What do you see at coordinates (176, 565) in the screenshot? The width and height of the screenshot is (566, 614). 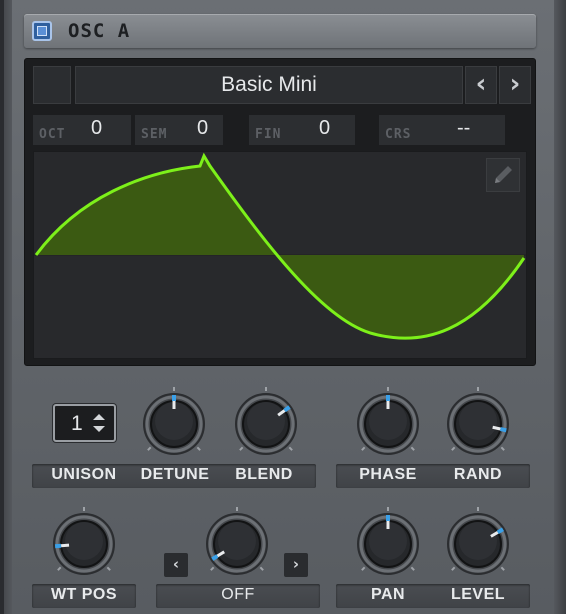 I see `warp-prev-button: ‹` at bounding box center [176, 565].